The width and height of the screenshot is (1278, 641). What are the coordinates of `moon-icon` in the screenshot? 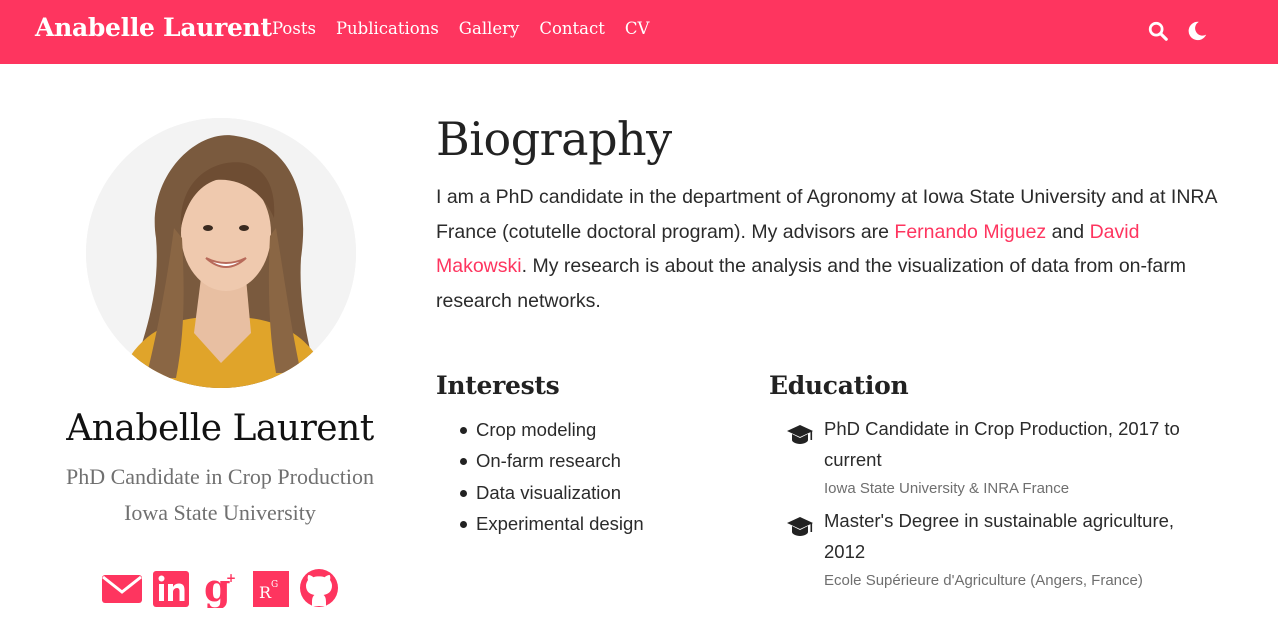 It's located at (1197, 31).